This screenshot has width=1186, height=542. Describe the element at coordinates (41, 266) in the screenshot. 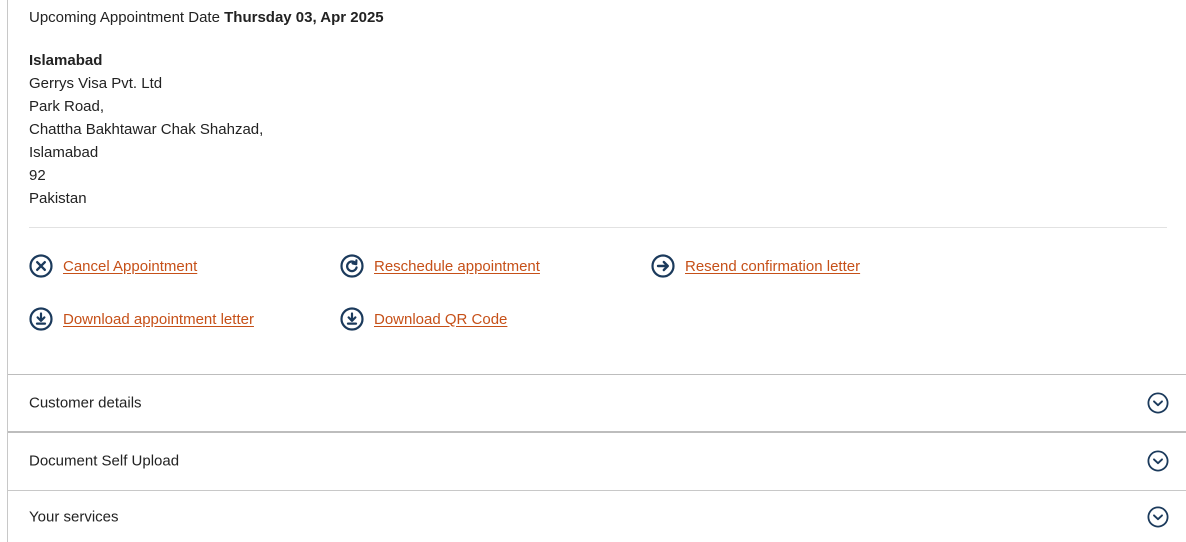

I see `close-circle-icon` at that location.